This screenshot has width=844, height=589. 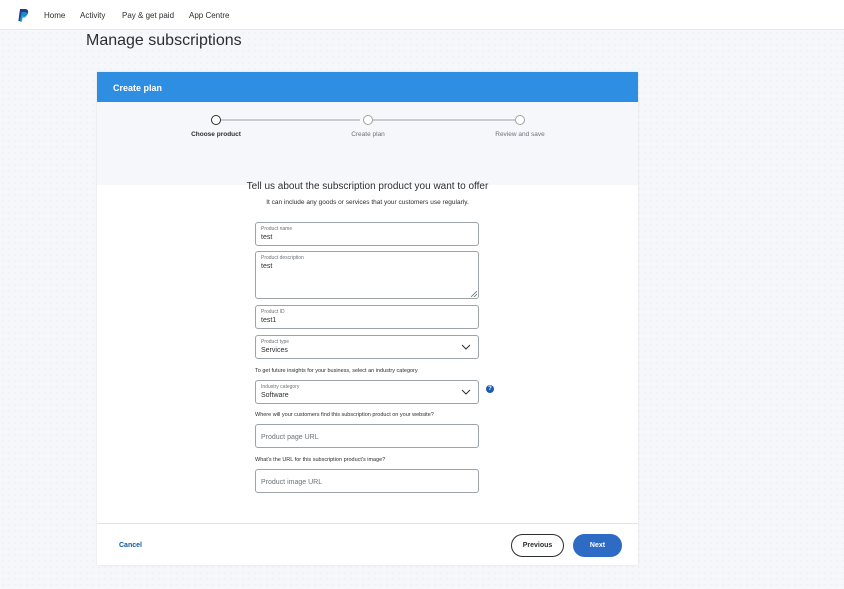 What do you see at coordinates (266, 266) in the screenshot?
I see `product-description-value: test` at bounding box center [266, 266].